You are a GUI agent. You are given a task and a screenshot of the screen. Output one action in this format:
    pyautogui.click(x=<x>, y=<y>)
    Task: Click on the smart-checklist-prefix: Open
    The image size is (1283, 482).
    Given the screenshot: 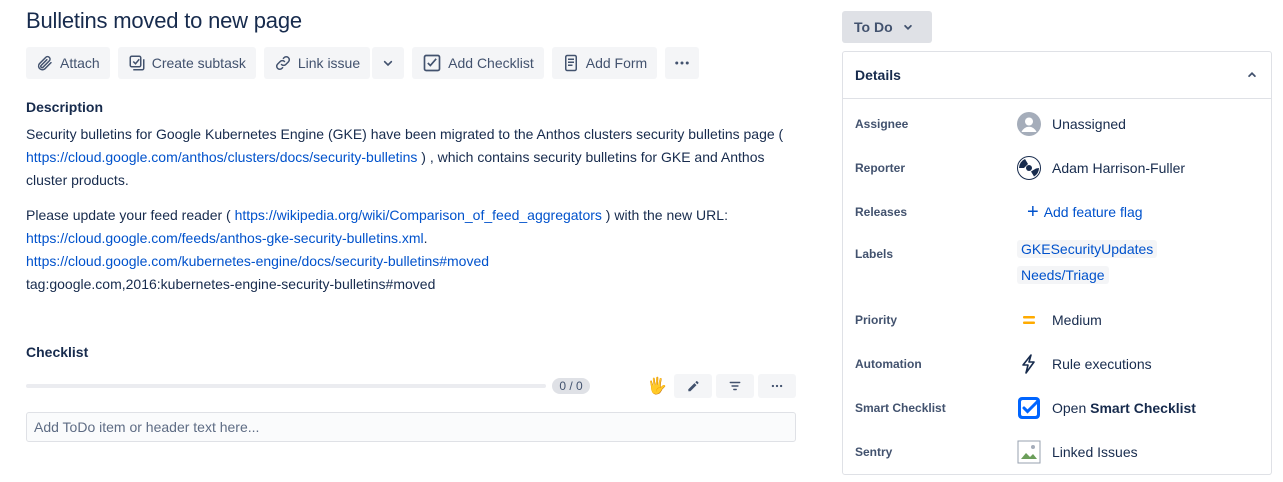 What is the action you would take?
    pyautogui.click(x=1071, y=408)
    